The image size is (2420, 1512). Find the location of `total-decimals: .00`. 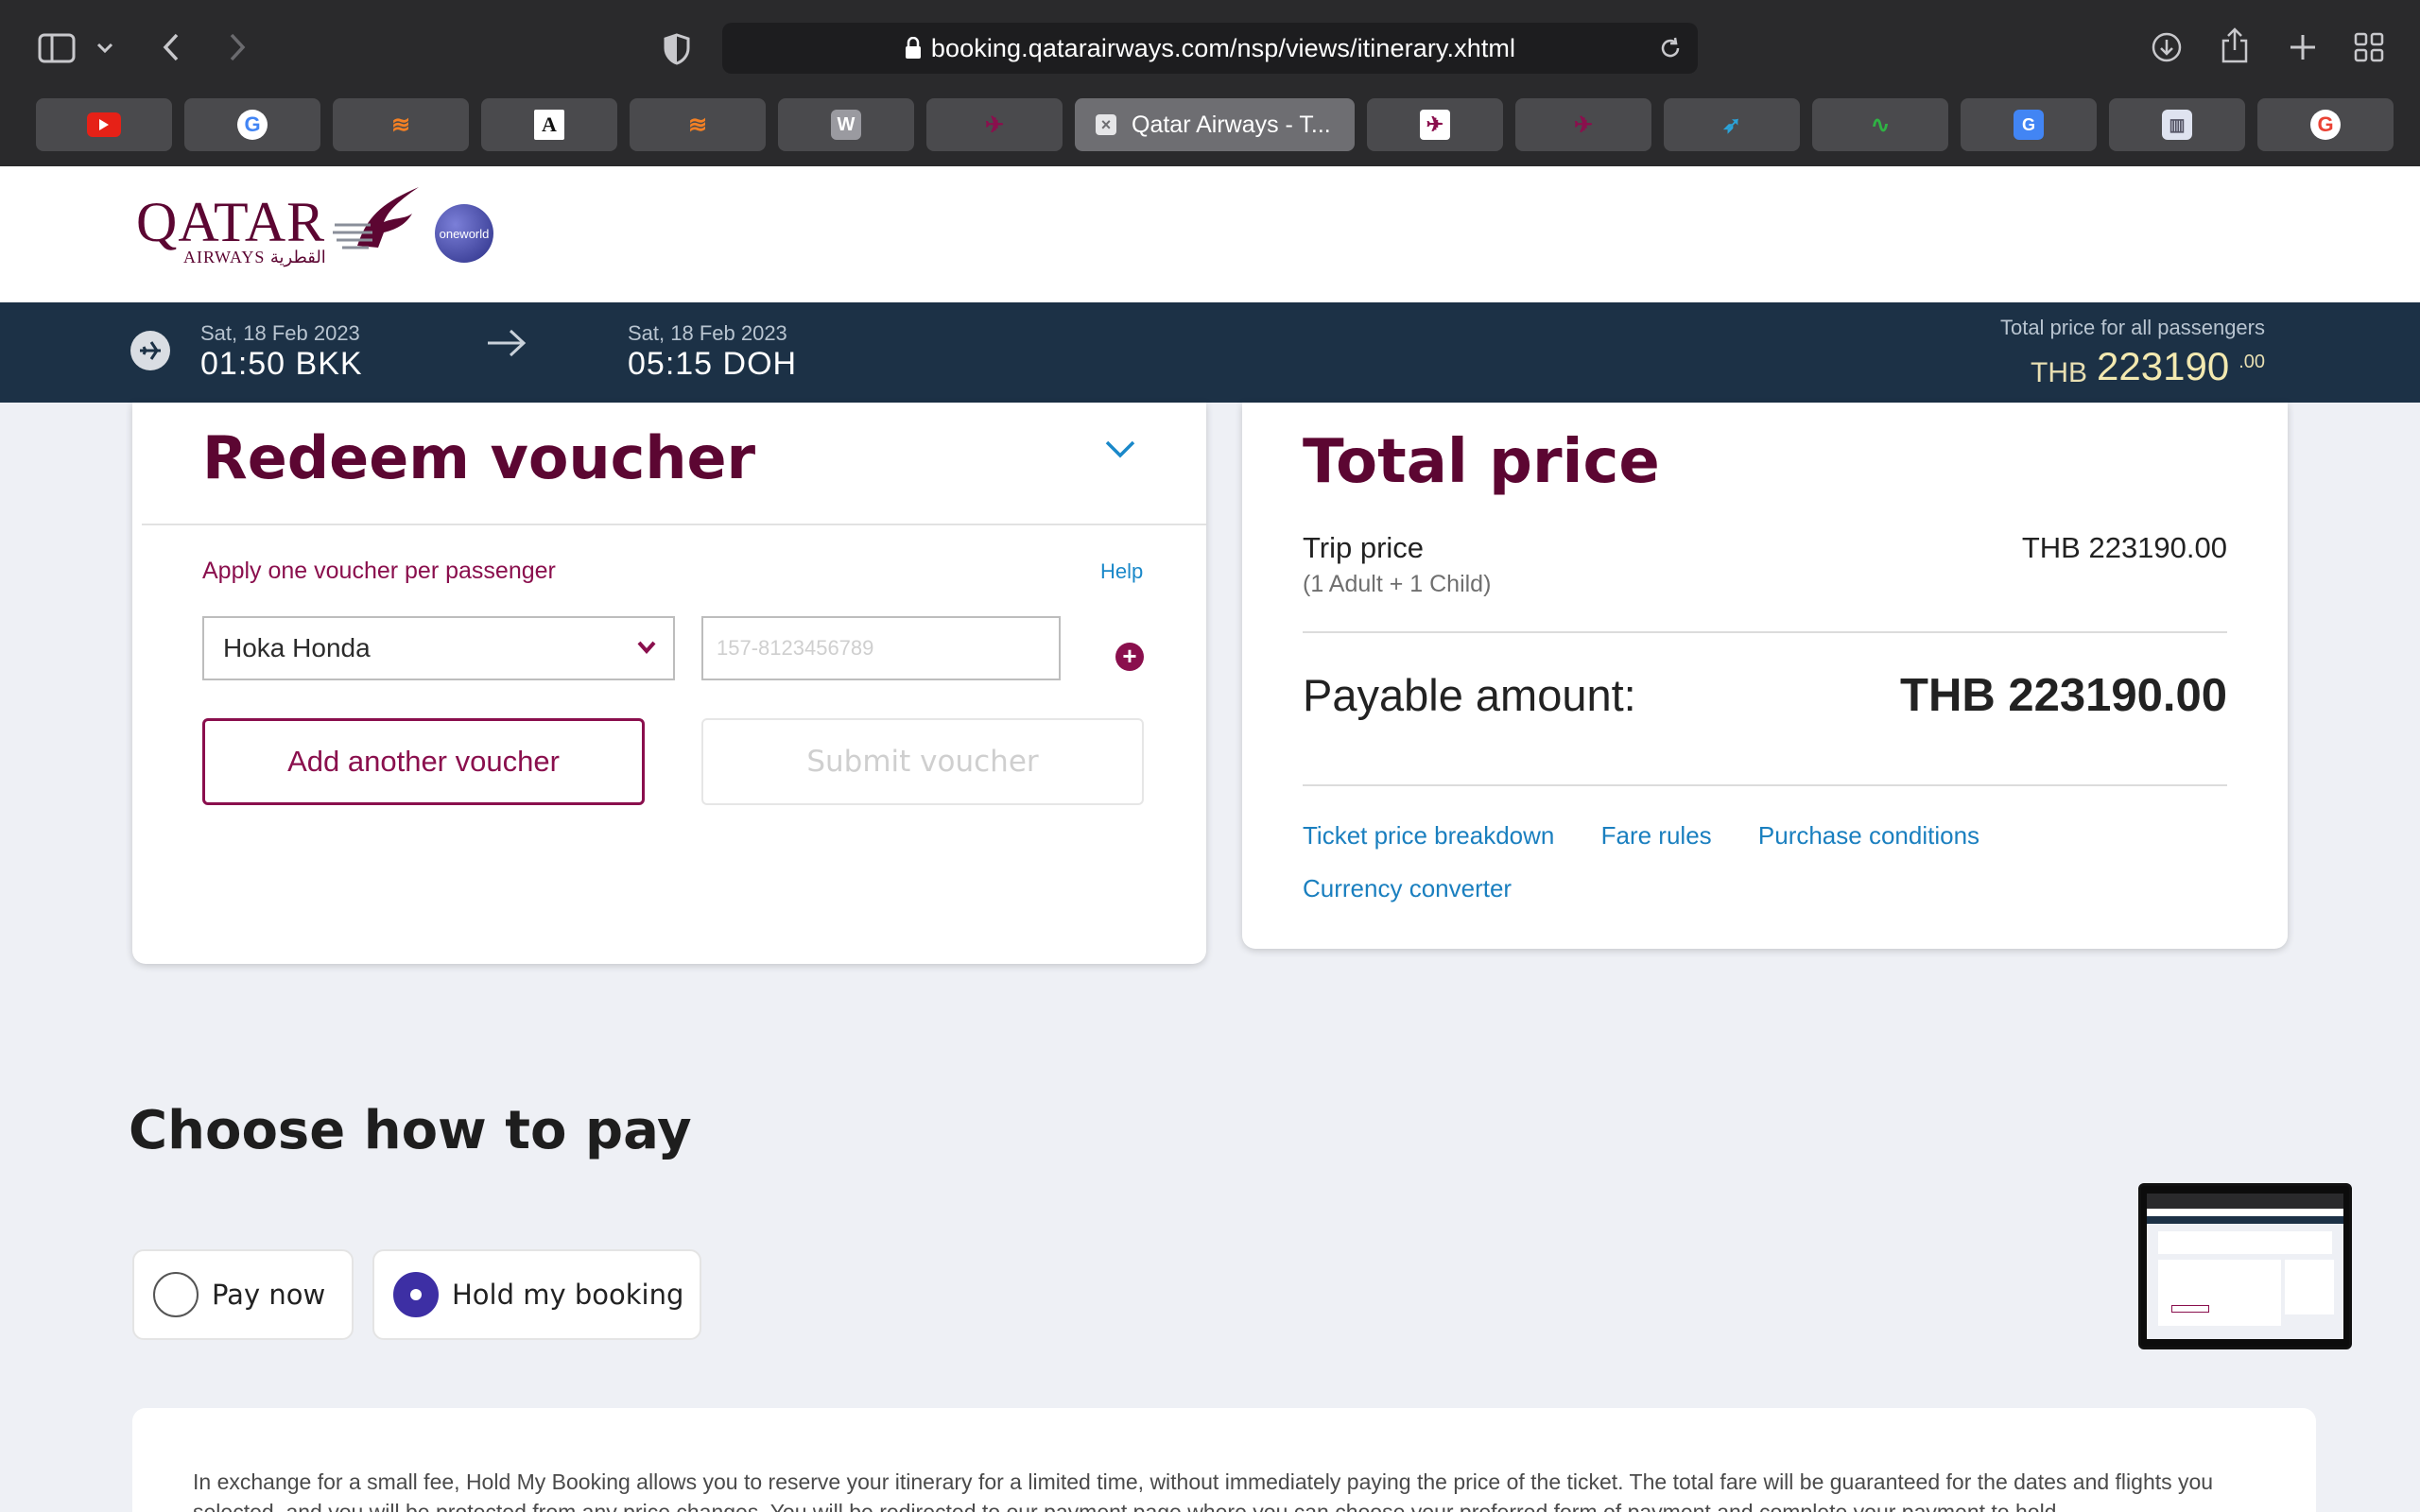

total-decimals: .00 is located at coordinates (2252, 362).